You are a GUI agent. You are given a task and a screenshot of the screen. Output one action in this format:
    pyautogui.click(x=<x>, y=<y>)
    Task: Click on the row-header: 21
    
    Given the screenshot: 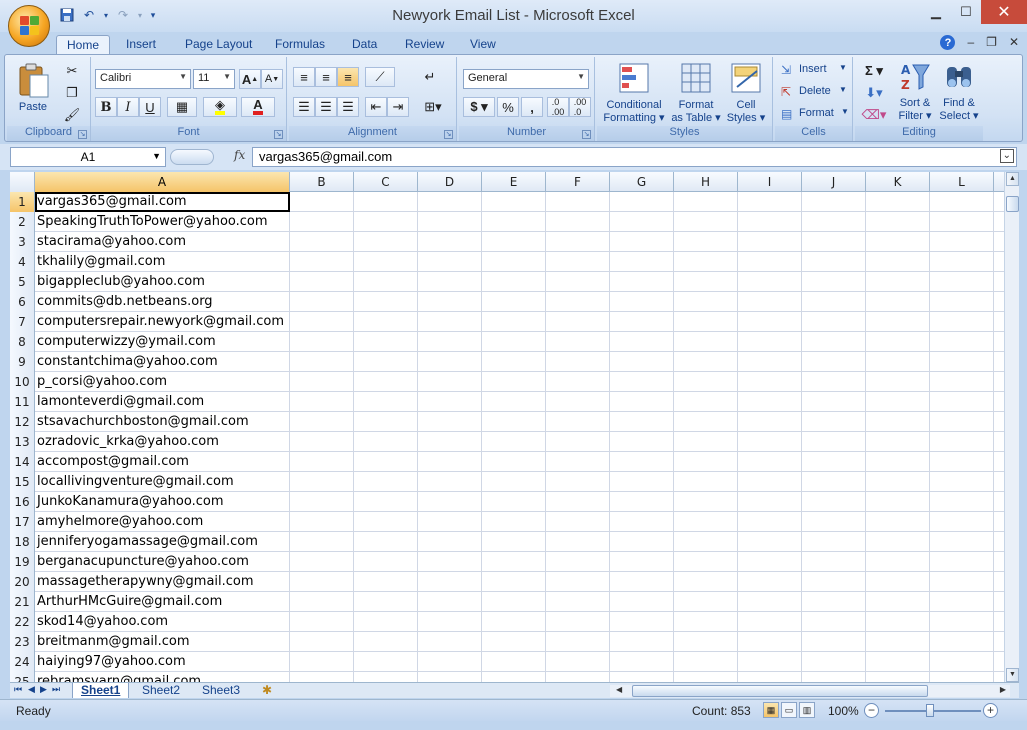 What is the action you would take?
    pyautogui.click(x=22, y=602)
    